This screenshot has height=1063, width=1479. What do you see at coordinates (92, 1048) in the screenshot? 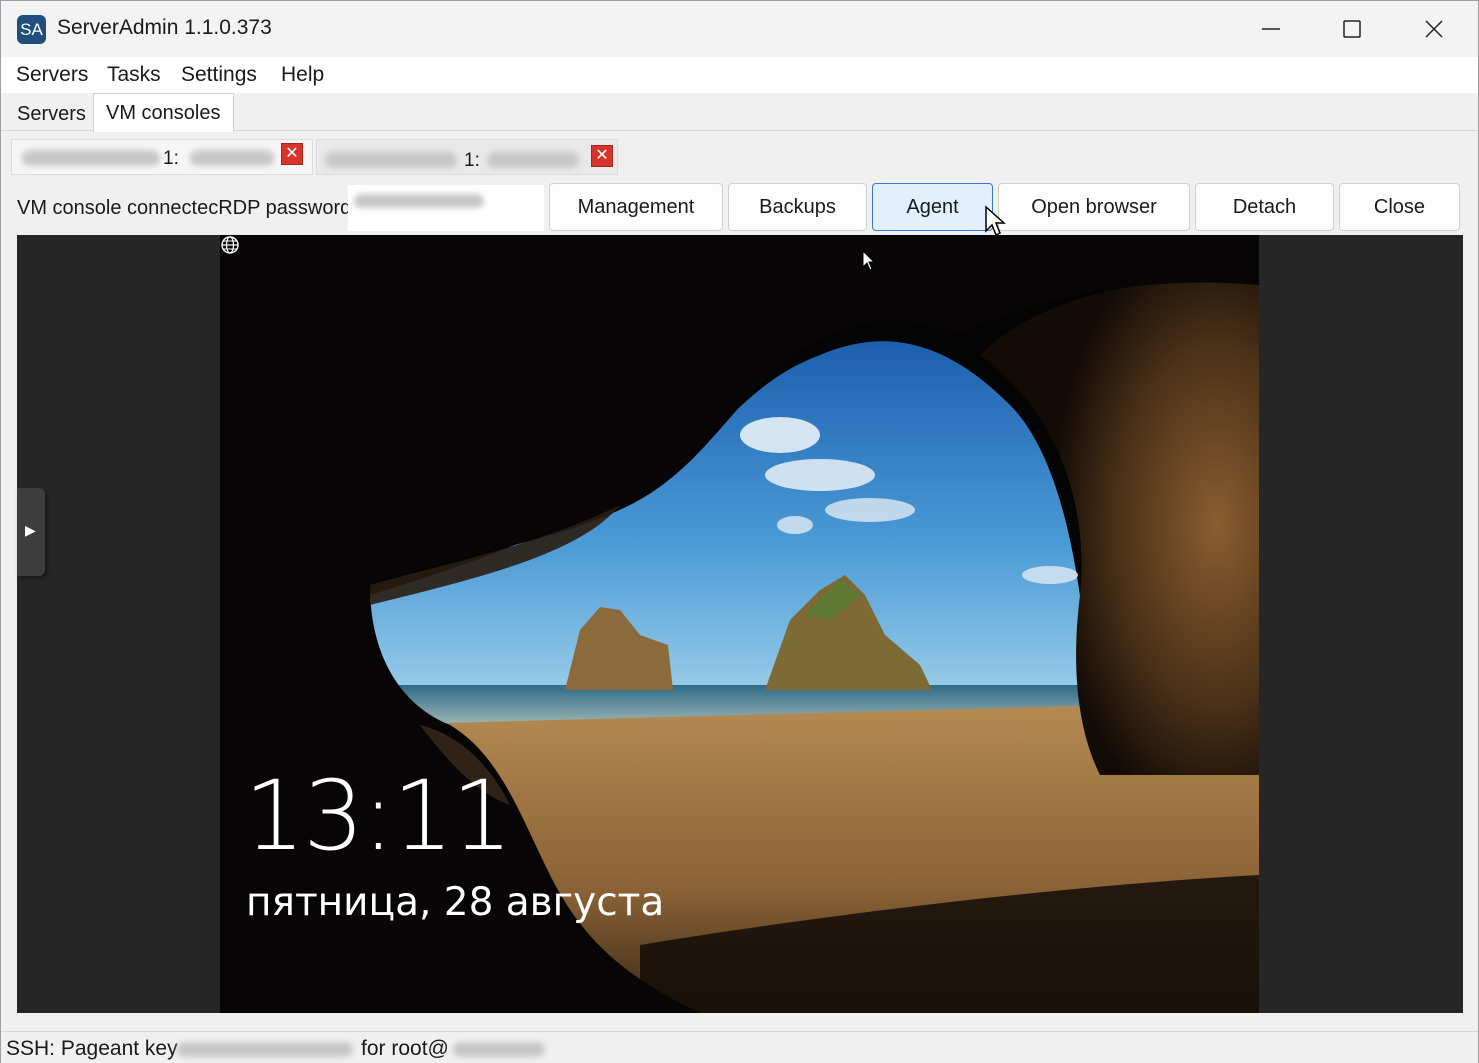
I see `status-ssh-prefix: SSH: Pageant key` at bounding box center [92, 1048].